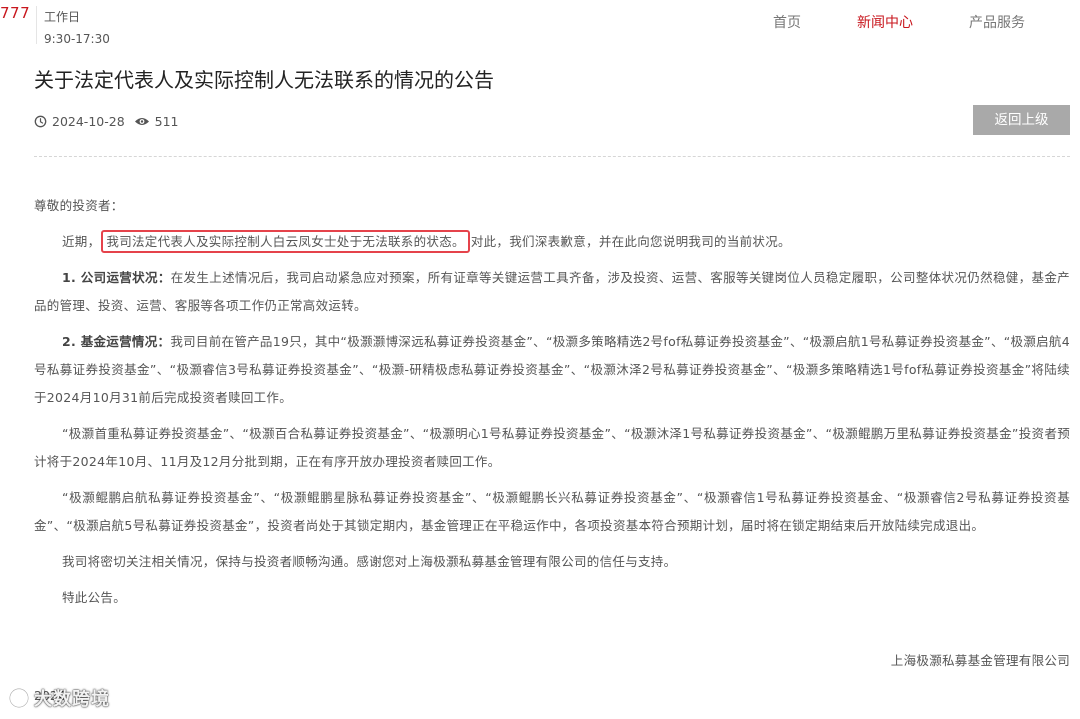 This screenshot has height=719, width=1080. Describe the element at coordinates (141, 121) in the screenshot. I see `eye-icon` at that location.